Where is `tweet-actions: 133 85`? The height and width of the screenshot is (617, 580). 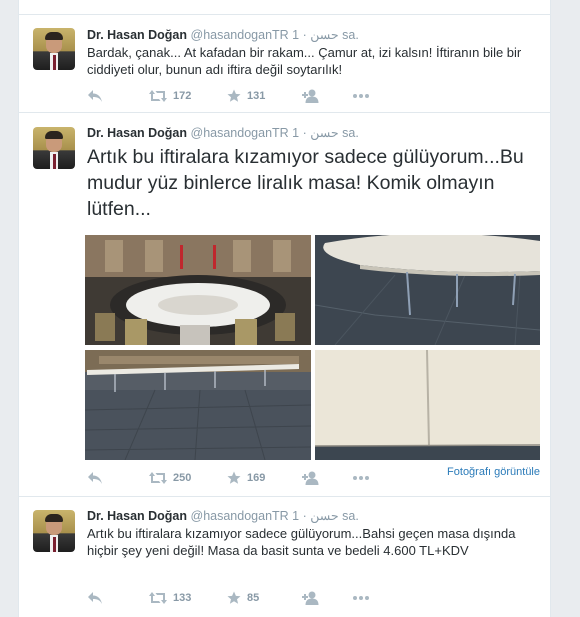 tweet-actions: 133 85 is located at coordinates (237, 598).